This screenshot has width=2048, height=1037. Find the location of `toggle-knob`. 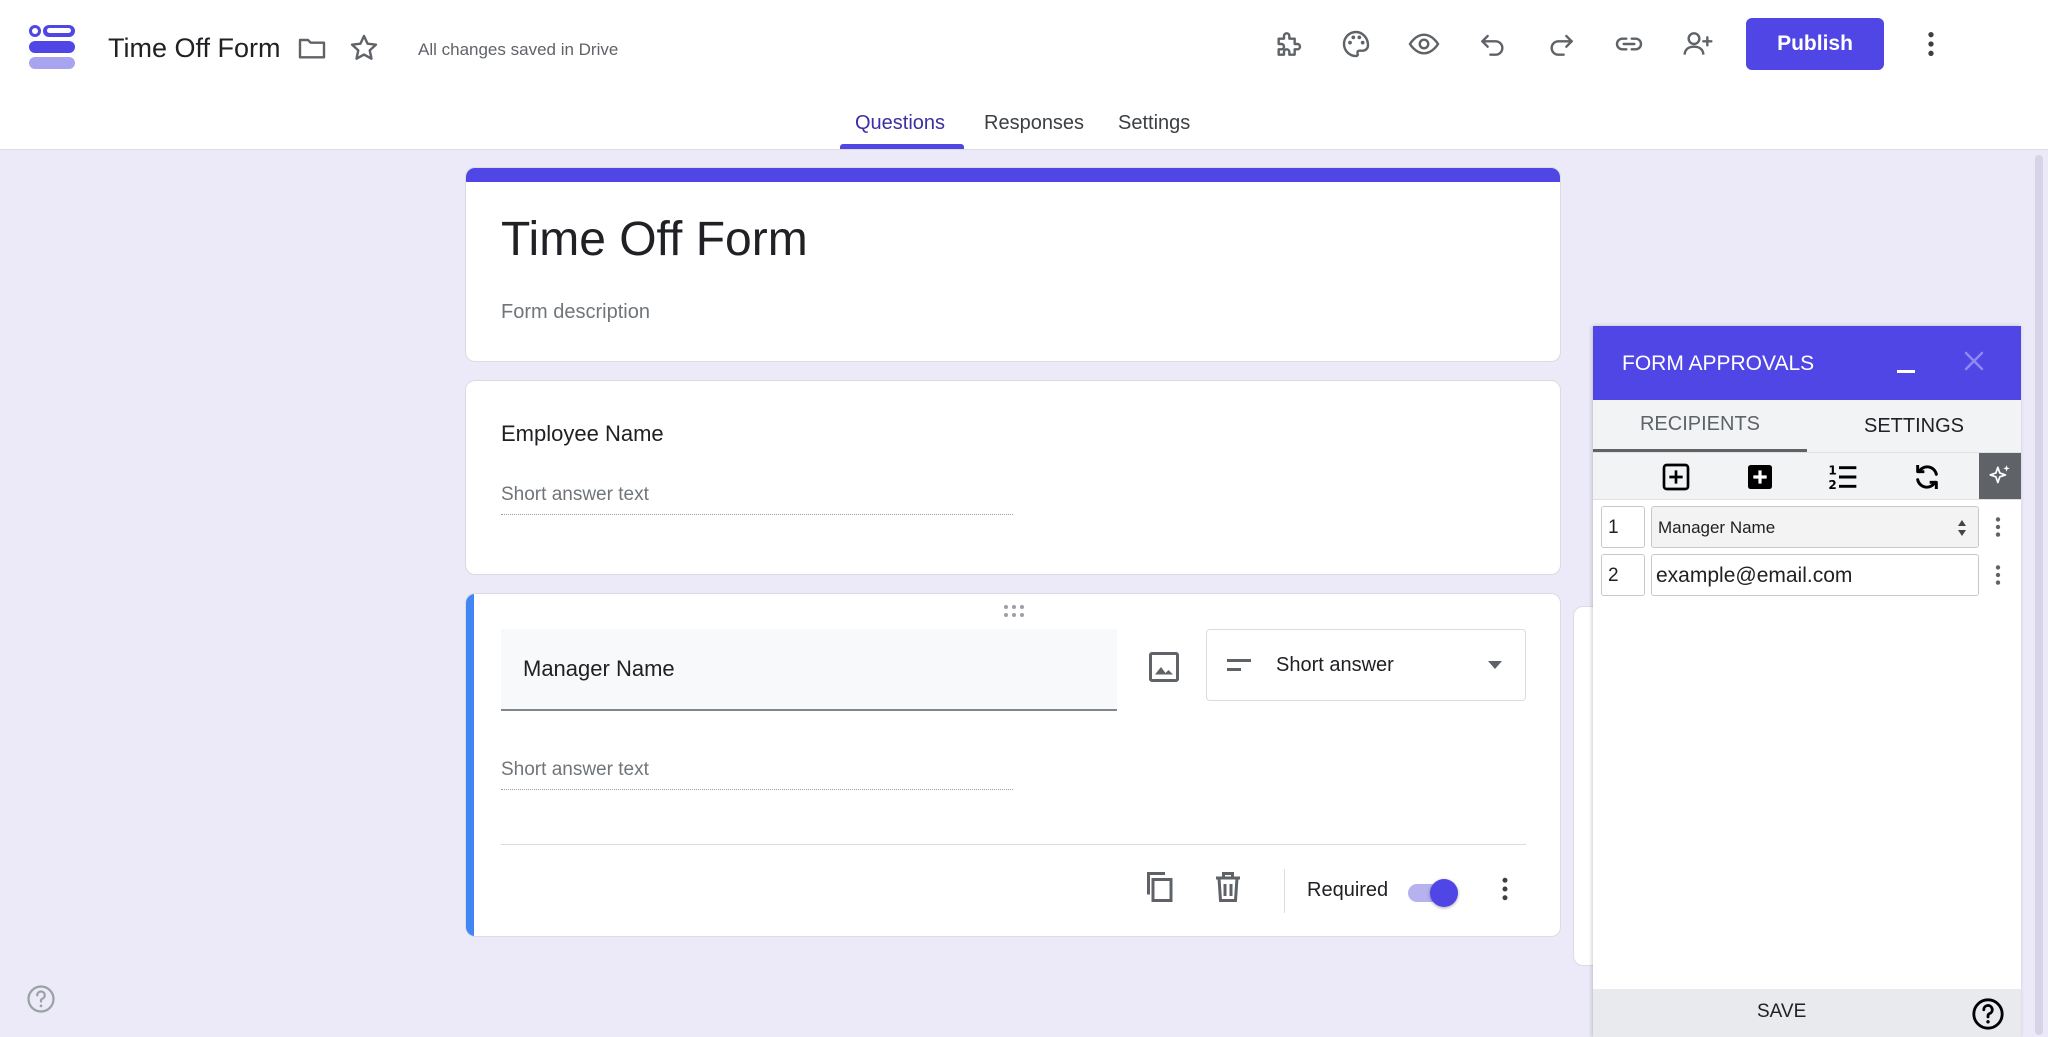

toggle-knob is located at coordinates (1444, 893).